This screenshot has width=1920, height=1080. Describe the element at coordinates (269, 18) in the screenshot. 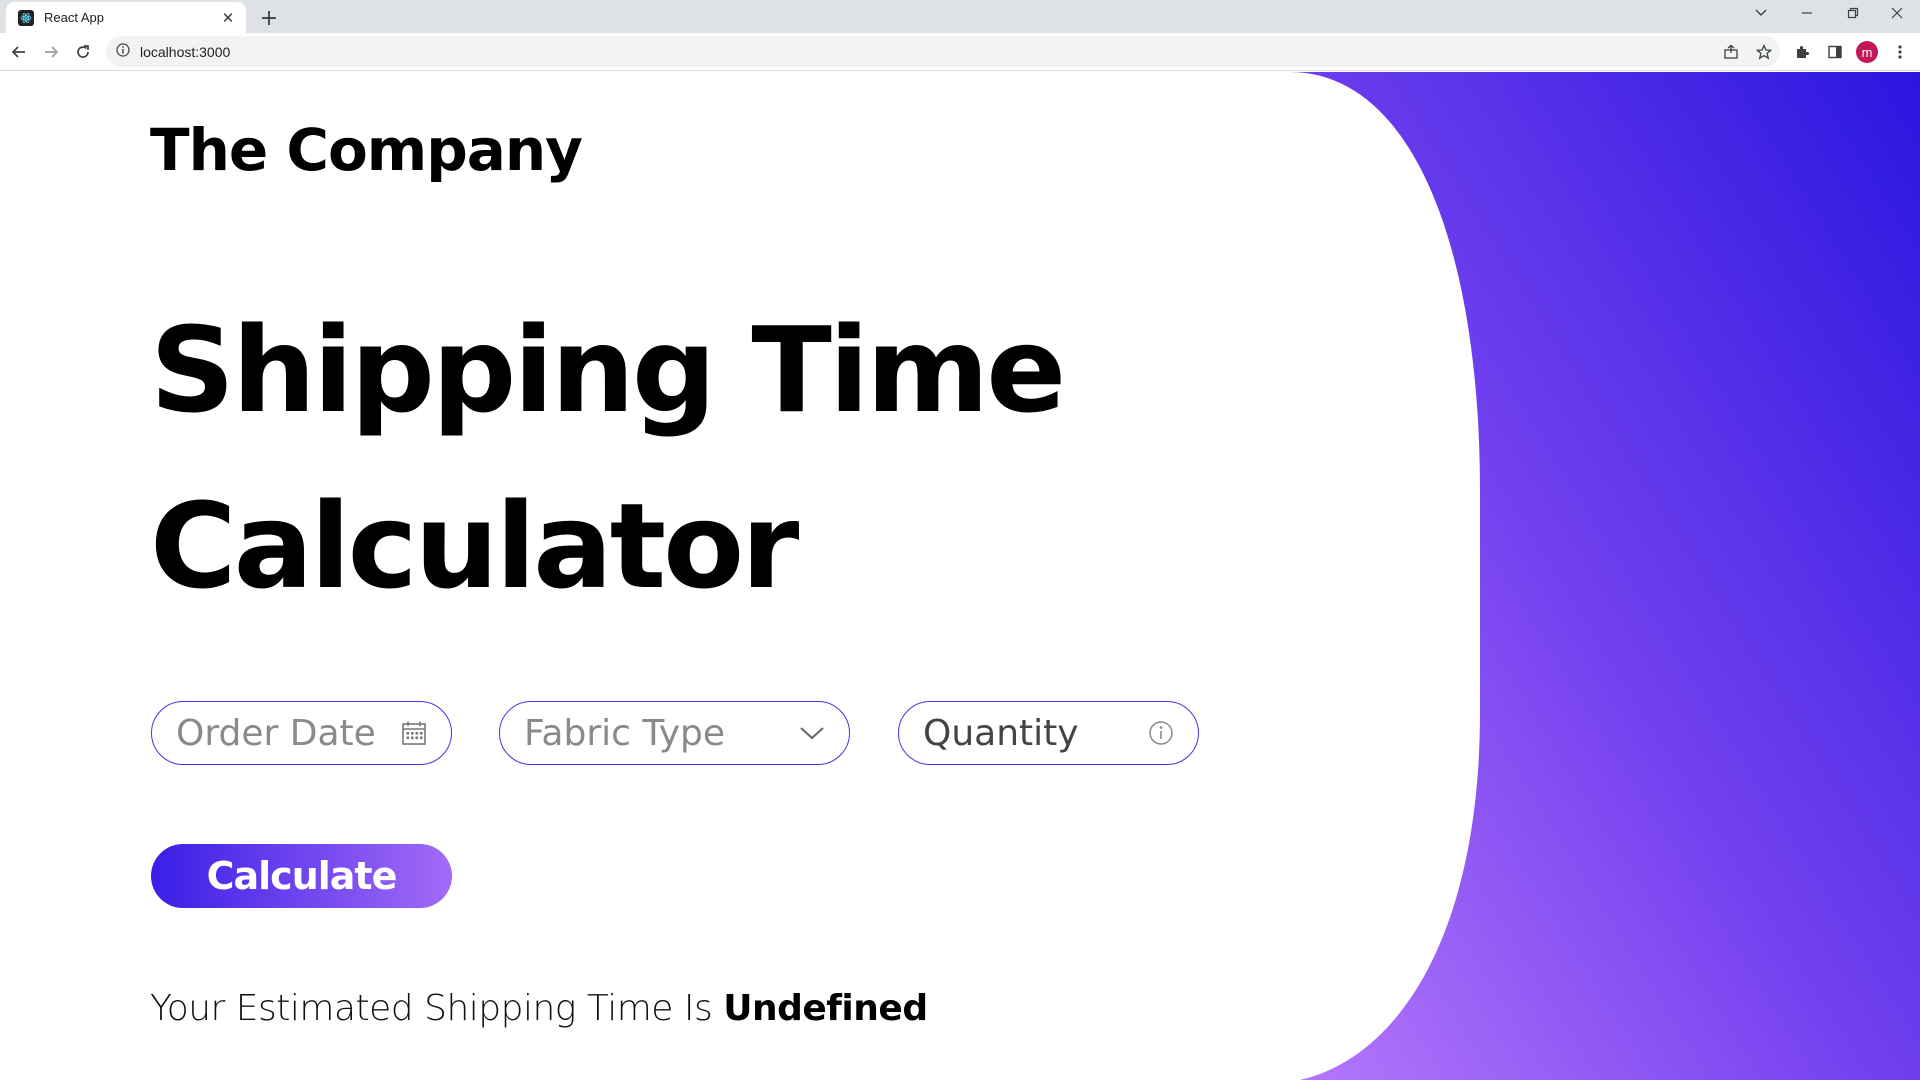

I see `plus-icon: +` at that location.